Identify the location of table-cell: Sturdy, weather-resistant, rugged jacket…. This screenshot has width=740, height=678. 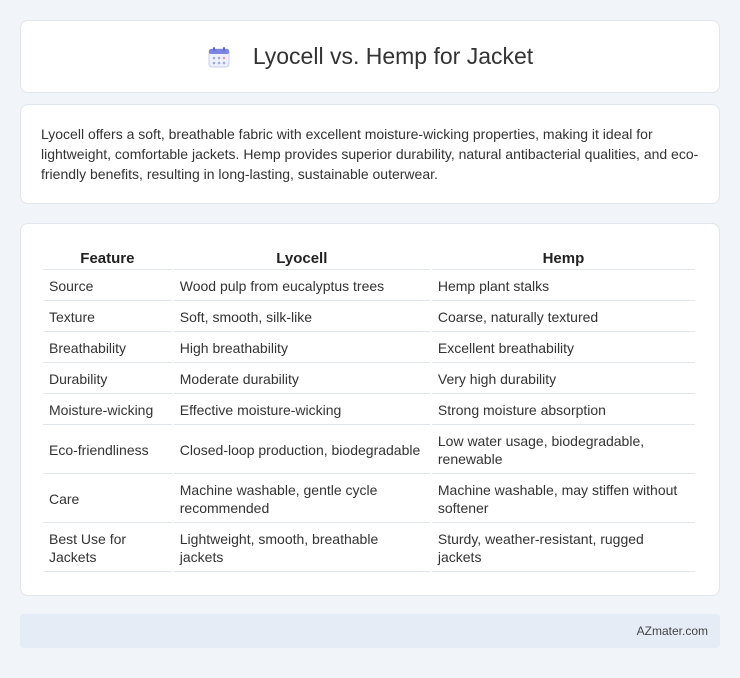
(563, 548).